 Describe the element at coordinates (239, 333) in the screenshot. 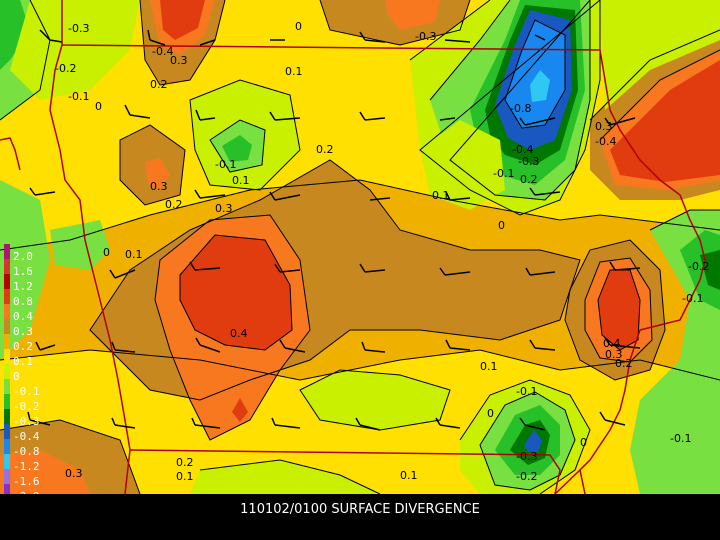

I see `contour-label: 0.4` at that location.